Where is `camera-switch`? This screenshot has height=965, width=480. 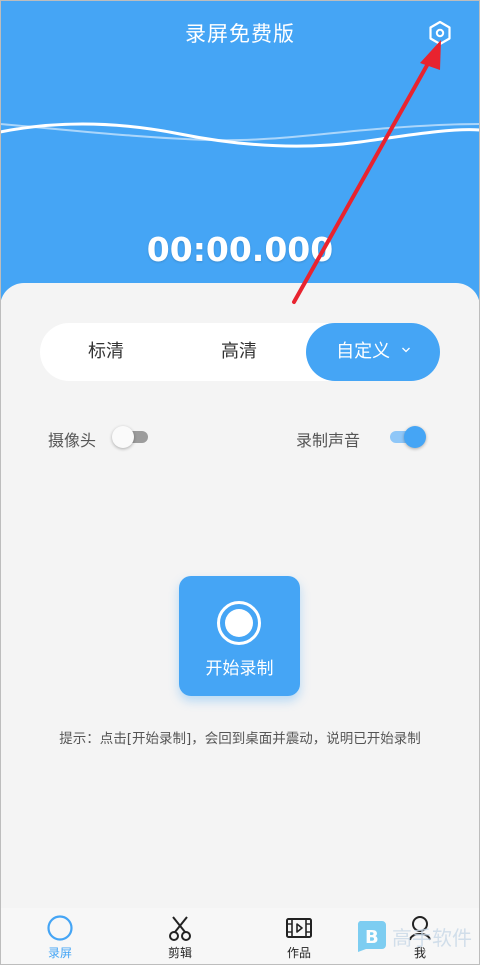
camera-switch is located at coordinates (132, 437).